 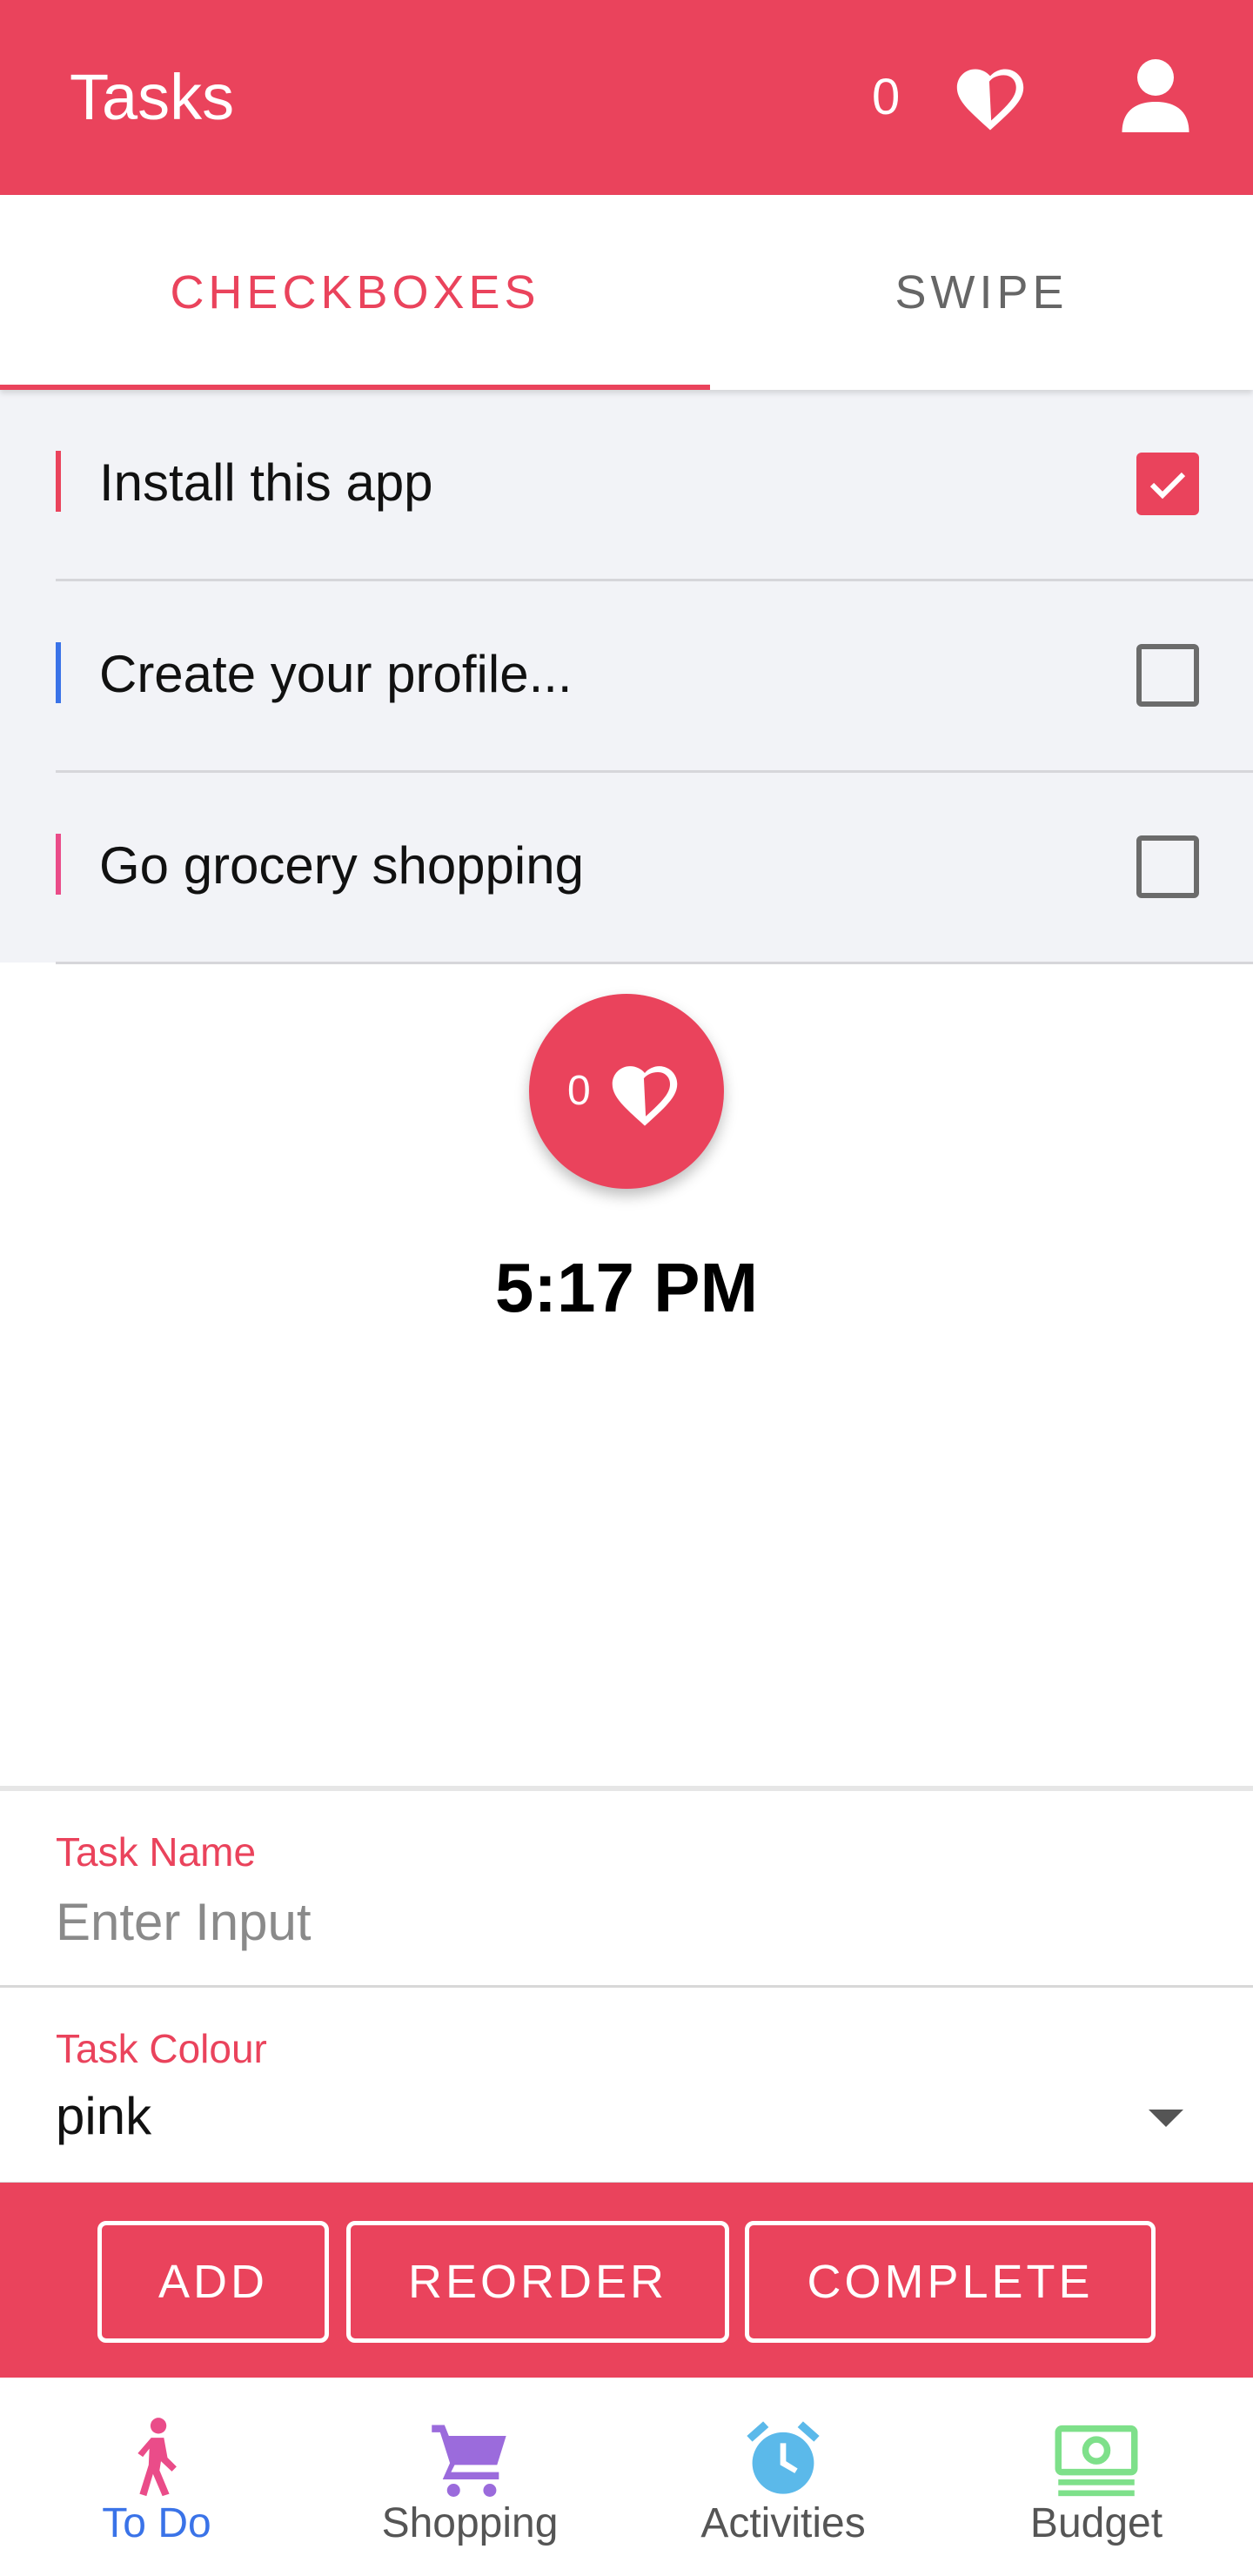 I want to click on task-colour-field: Task Colour pink, so click(x=626, y=2086).